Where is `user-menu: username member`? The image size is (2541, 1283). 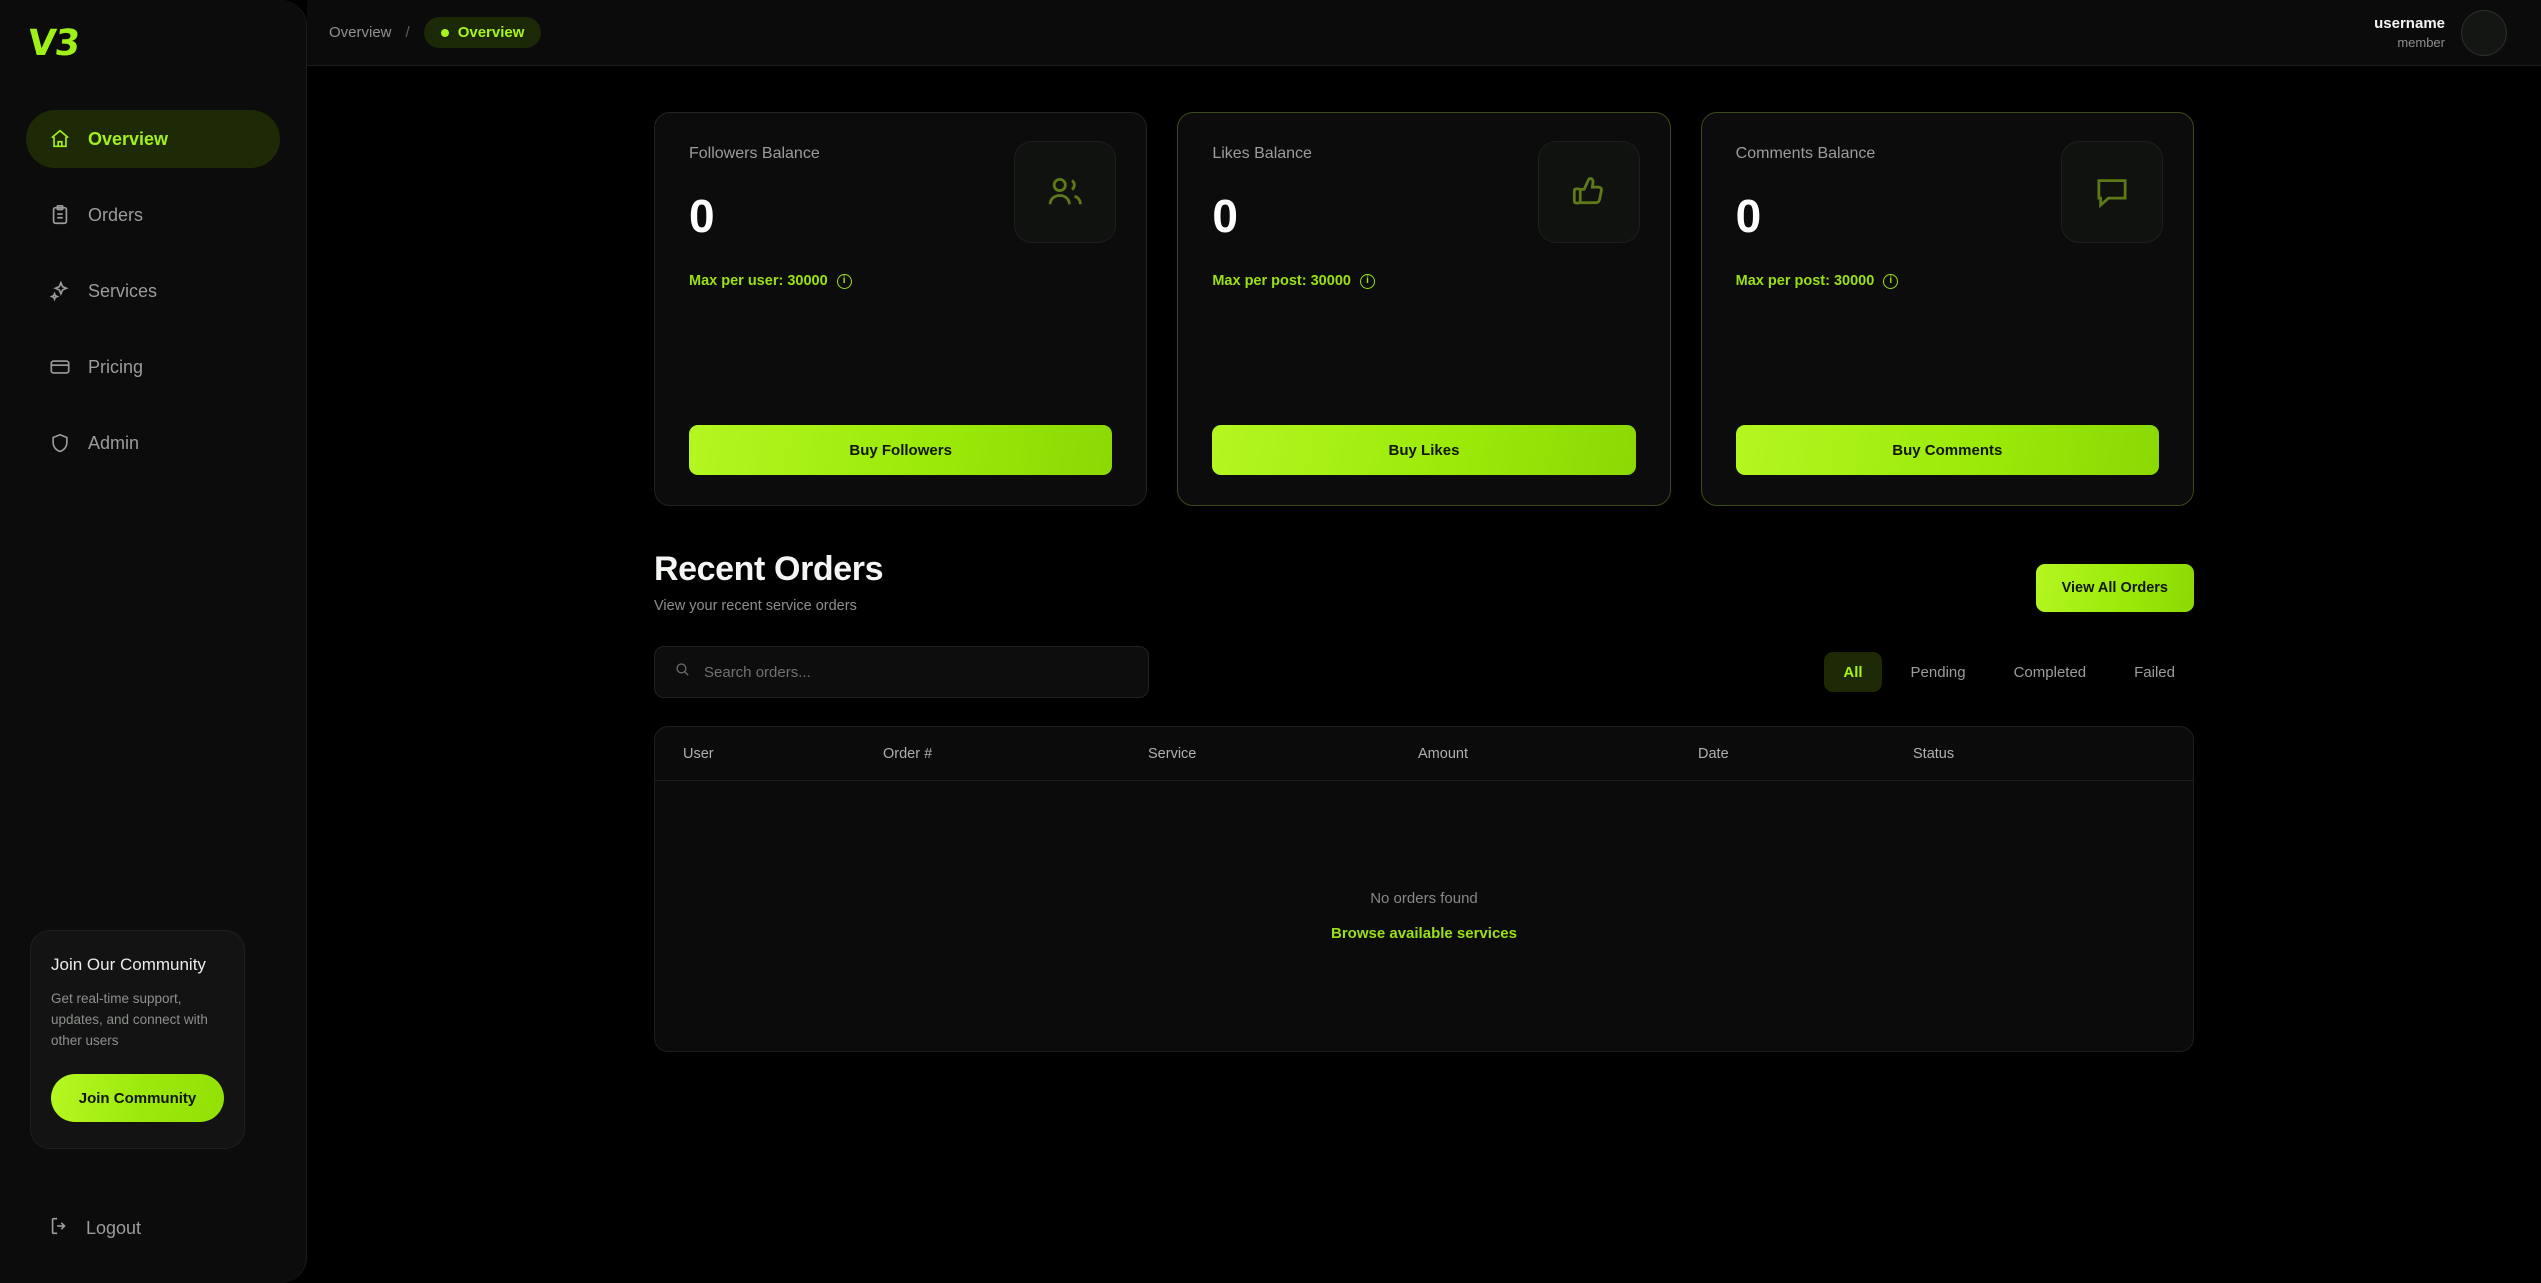
user-menu: username member is located at coordinates (2440, 32).